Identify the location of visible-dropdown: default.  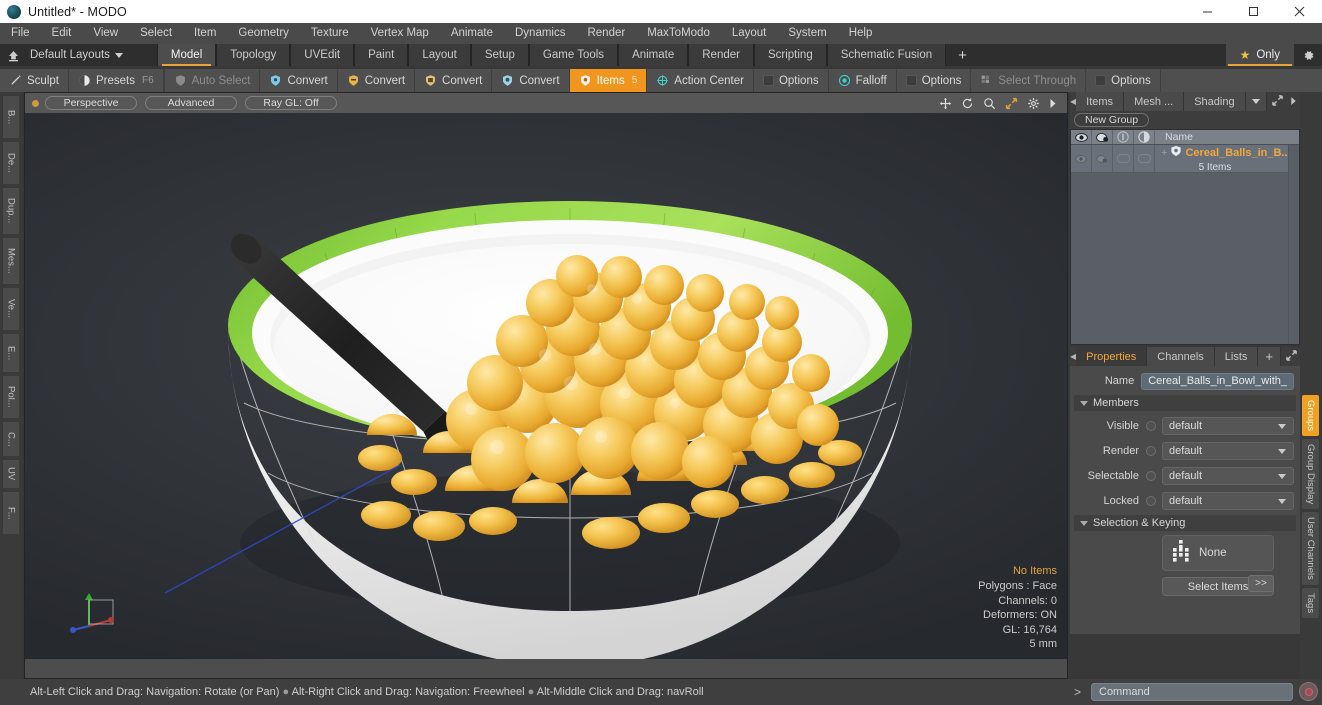
(1228, 426).